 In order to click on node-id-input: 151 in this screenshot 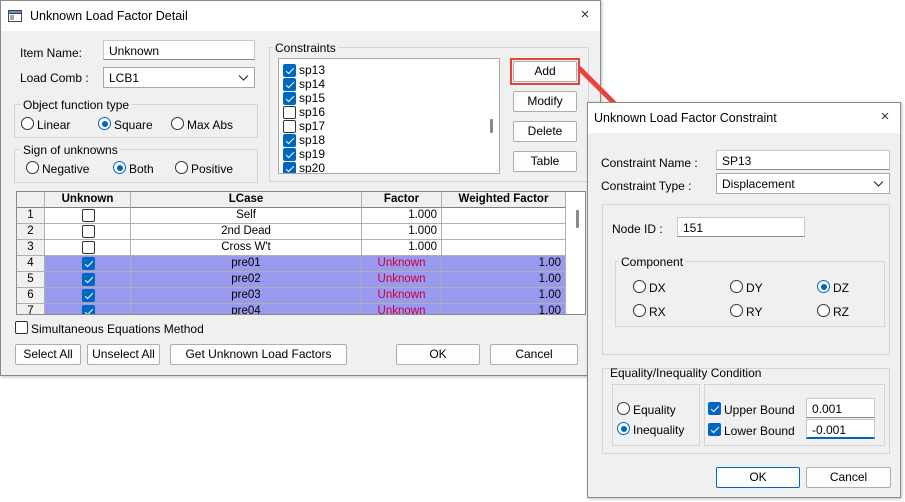, I will do `click(741, 227)`.